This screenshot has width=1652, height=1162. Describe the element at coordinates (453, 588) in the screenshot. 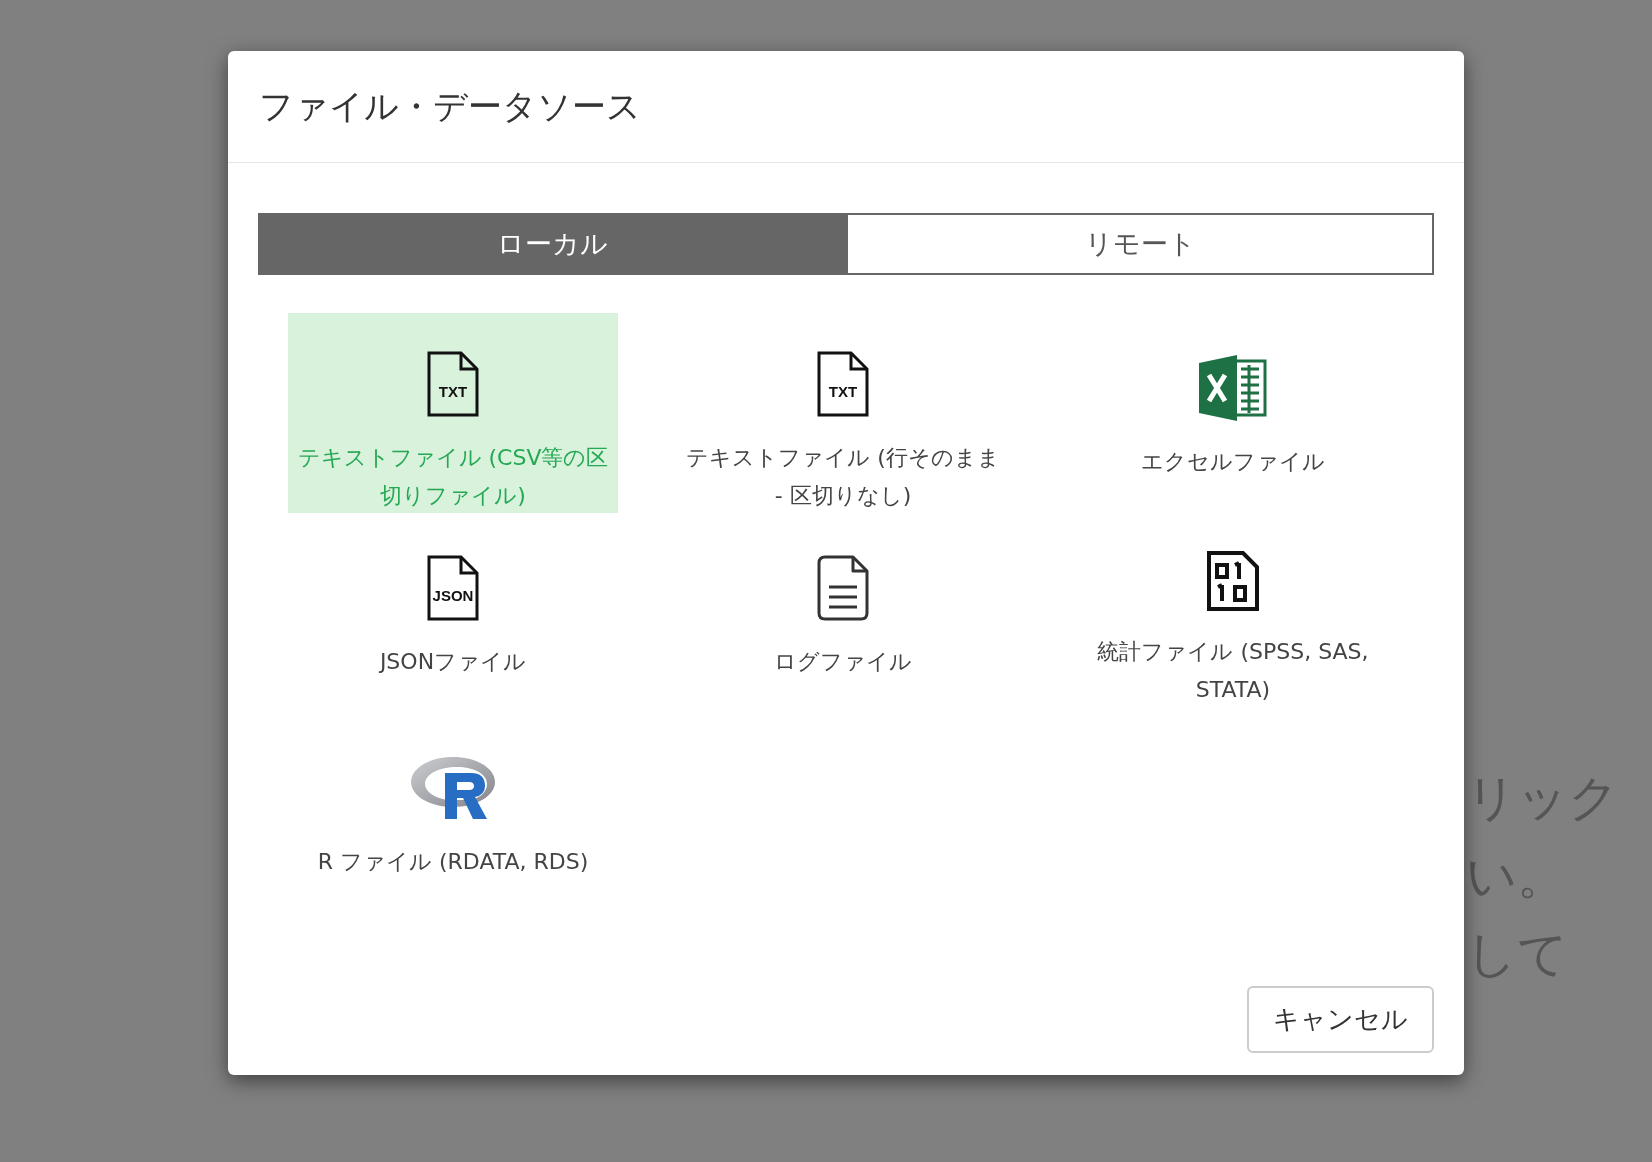

I see `json-file-icon: JSON` at that location.